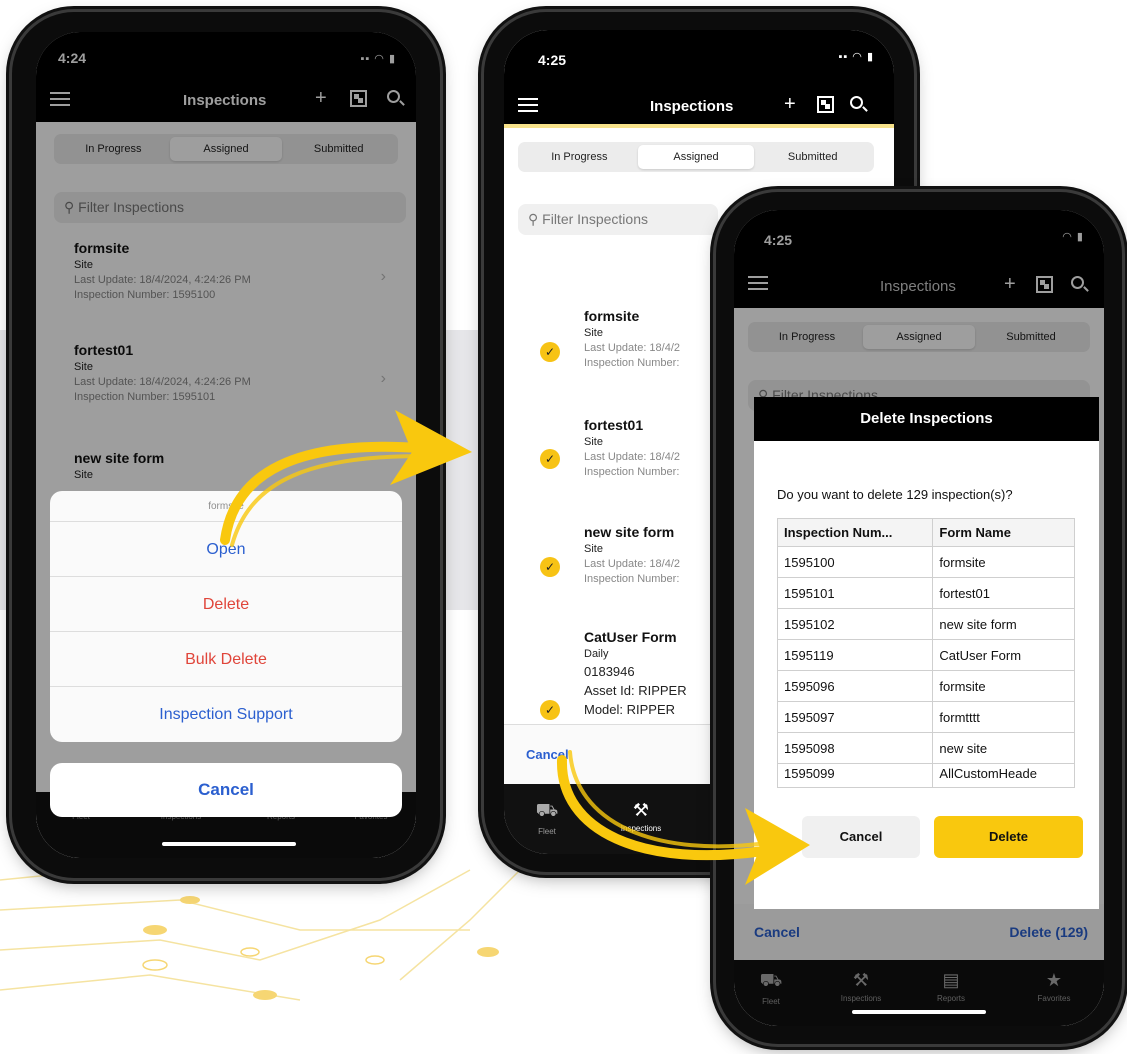 The height and width of the screenshot is (1054, 1127). I want to click on sheet-cancel-button: Cancel, so click(226, 790).